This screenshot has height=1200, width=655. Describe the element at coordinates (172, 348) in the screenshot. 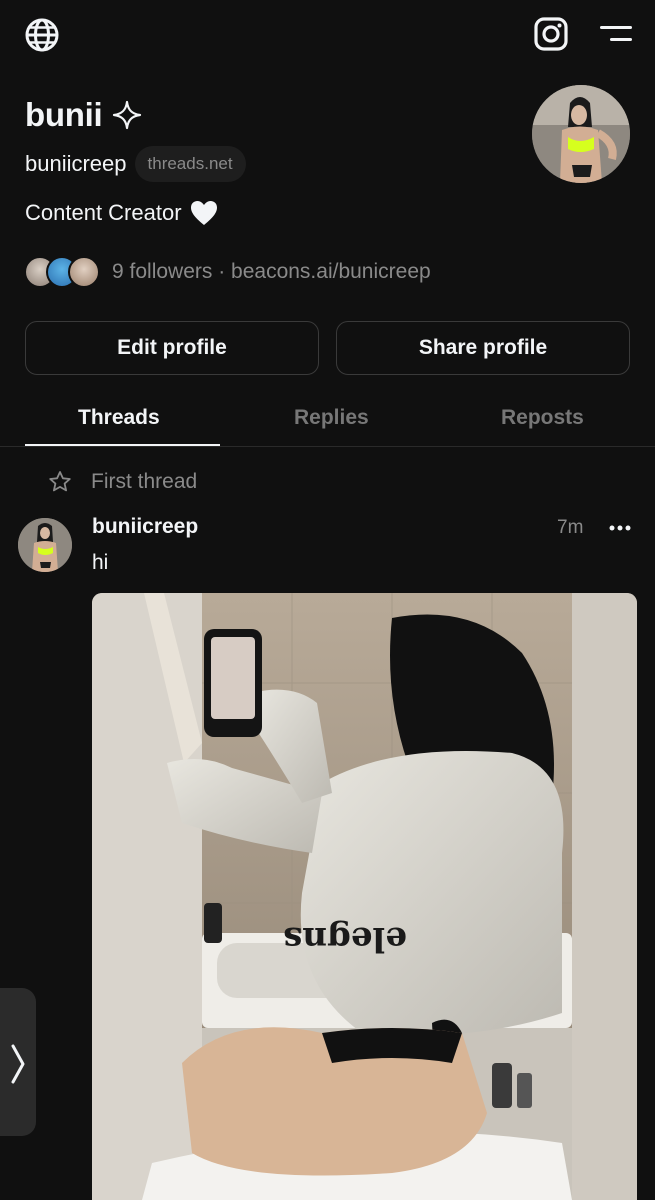

I see `edit-profile-button: Edit profile` at that location.